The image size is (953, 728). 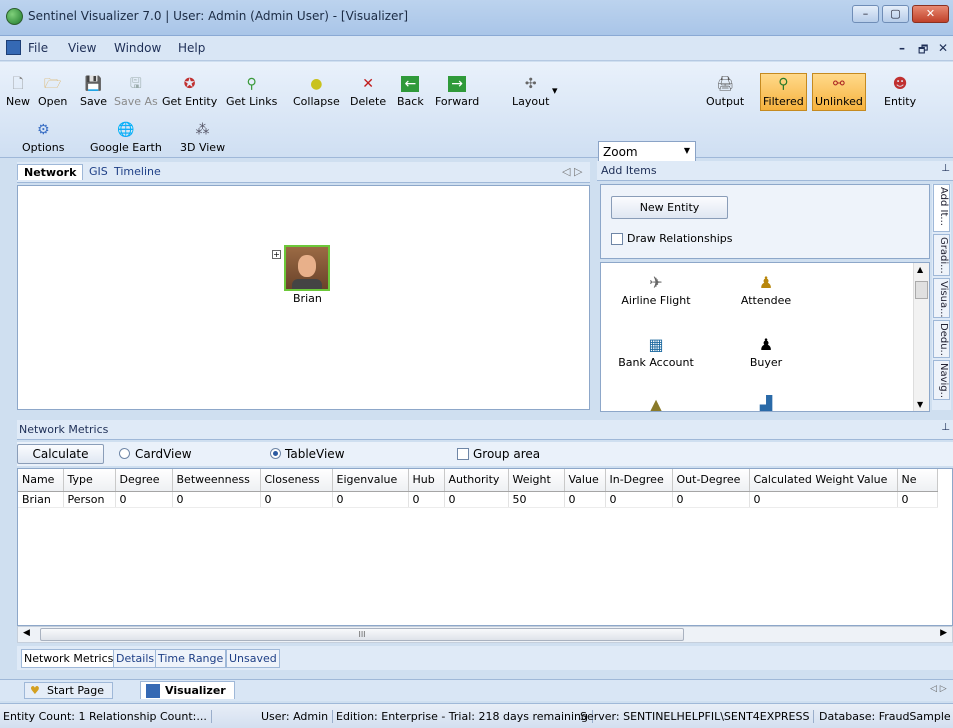 What do you see at coordinates (943, 633) in the screenshot?
I see `scroll-right-icon: ▶` at bounding box center [943, 633].